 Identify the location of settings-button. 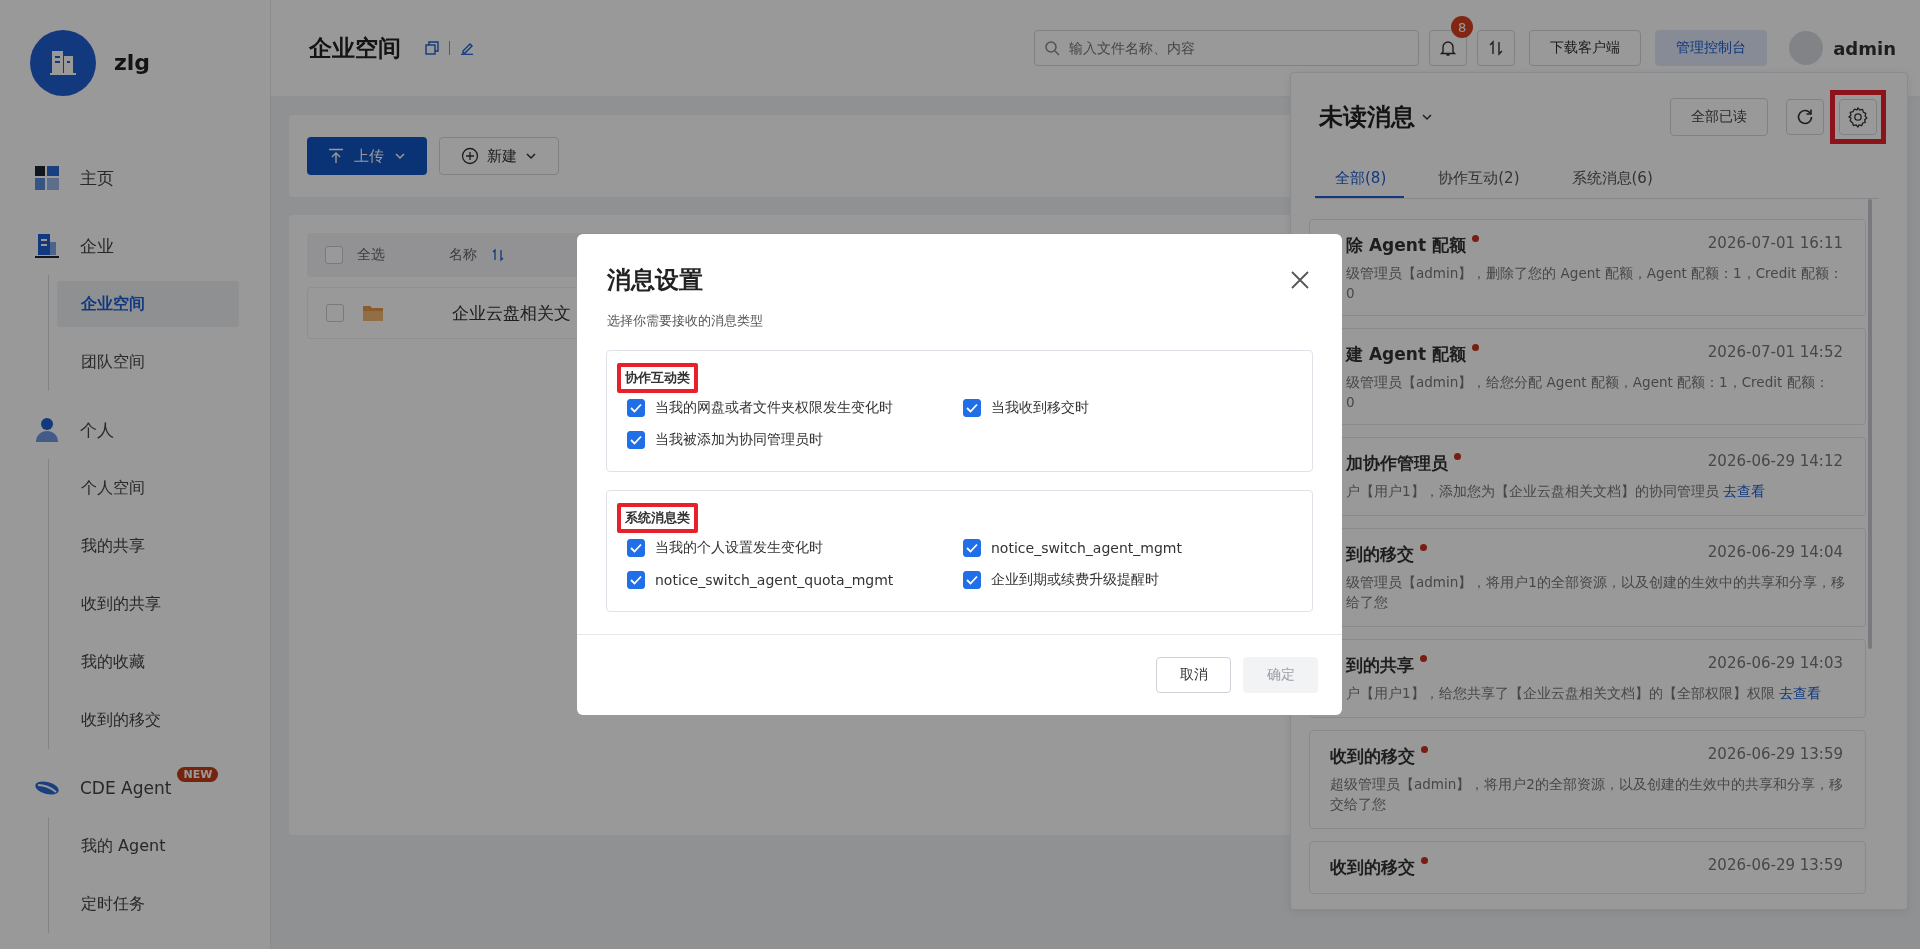
(1858, 117).